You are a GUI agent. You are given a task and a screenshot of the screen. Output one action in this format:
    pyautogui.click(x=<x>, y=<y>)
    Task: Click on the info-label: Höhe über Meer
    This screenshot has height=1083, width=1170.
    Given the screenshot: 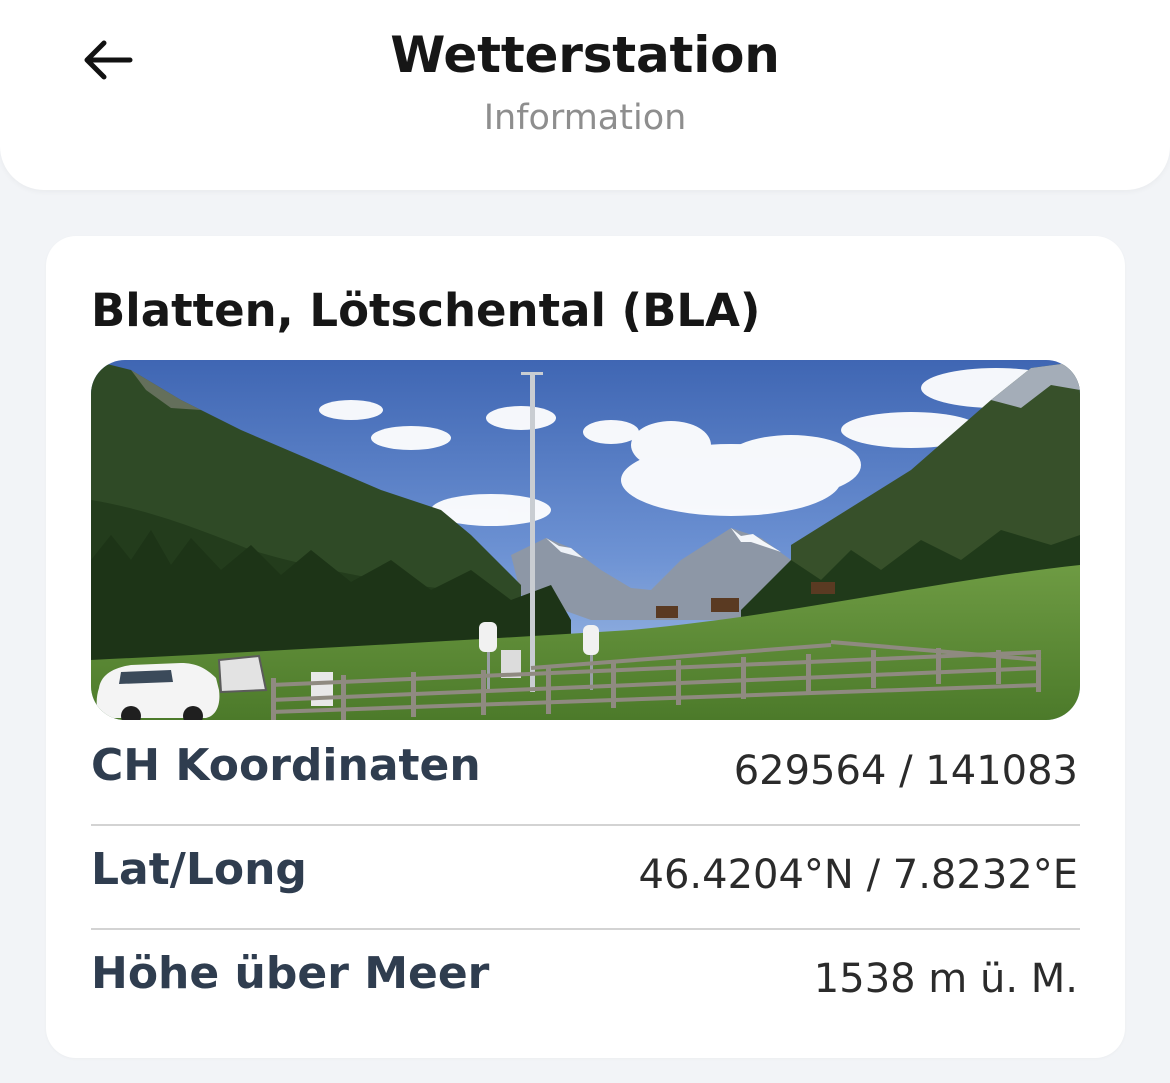 What is the action you would take?
    pyautogui.click(x=290, y=973)
    